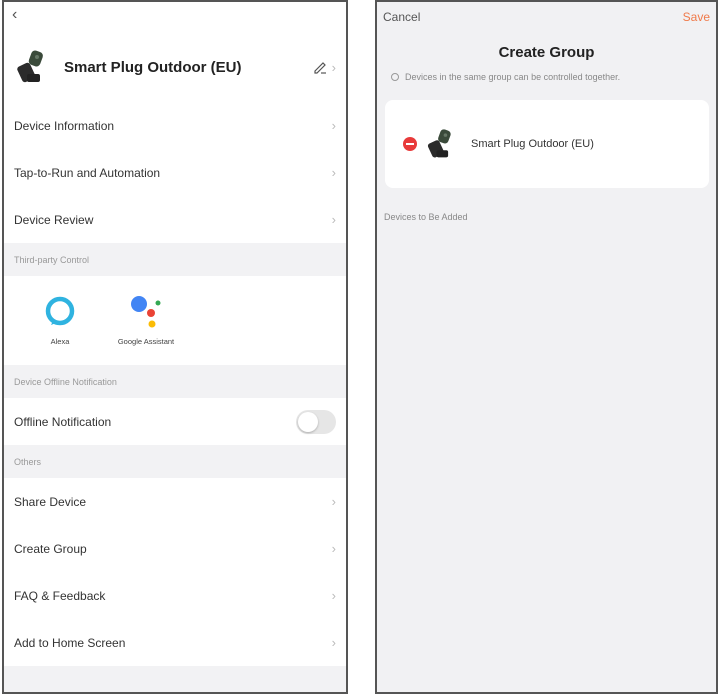  Describe the element at coordinates (87, 172) in the screenshot. I see `menu-item-label: Tap-to-Run and Automation` at that location.